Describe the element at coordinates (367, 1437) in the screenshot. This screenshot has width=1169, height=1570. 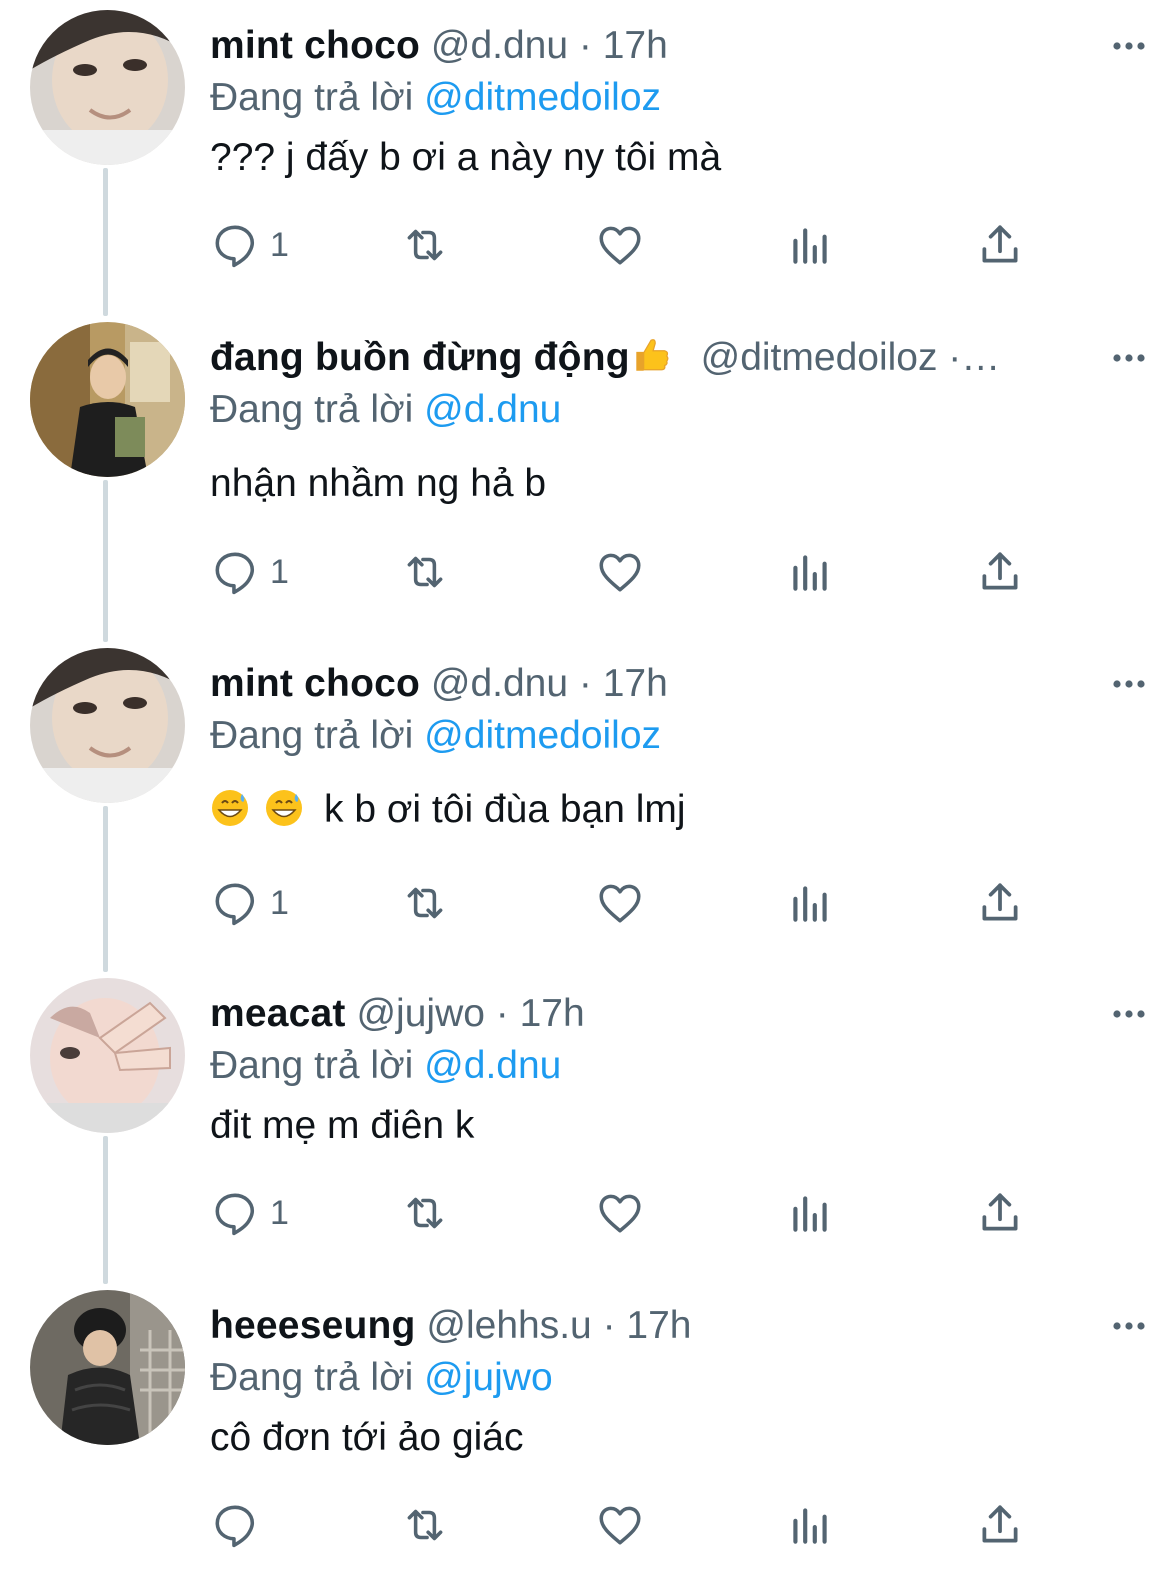
I see `tweet-text: cô đơn tới ảo giác` at that location.